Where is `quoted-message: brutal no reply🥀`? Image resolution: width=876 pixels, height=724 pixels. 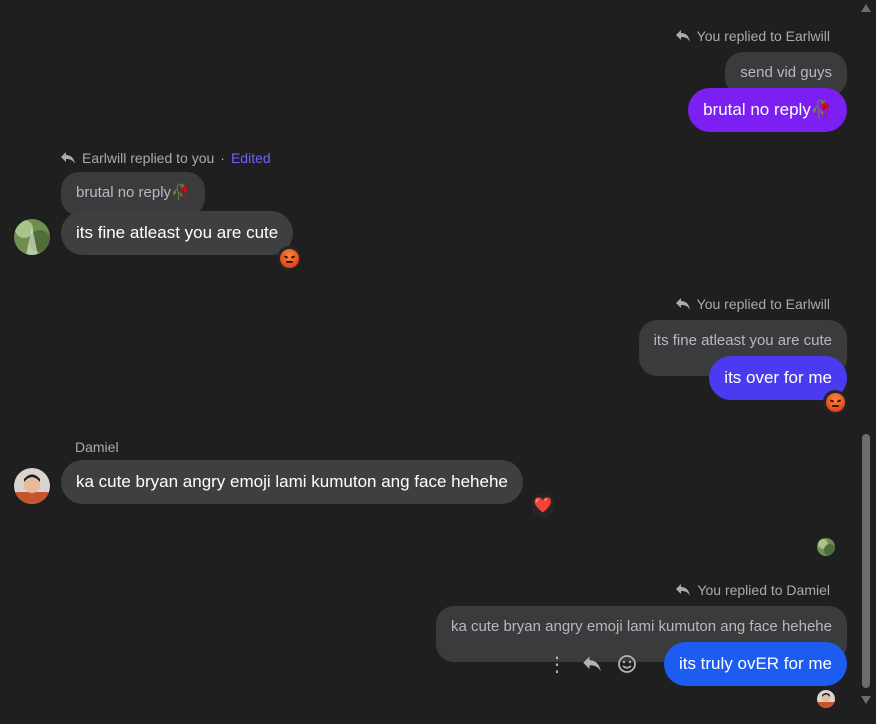 quoted-message: brutal no reply🥀 is located at coordinates (133, 194).